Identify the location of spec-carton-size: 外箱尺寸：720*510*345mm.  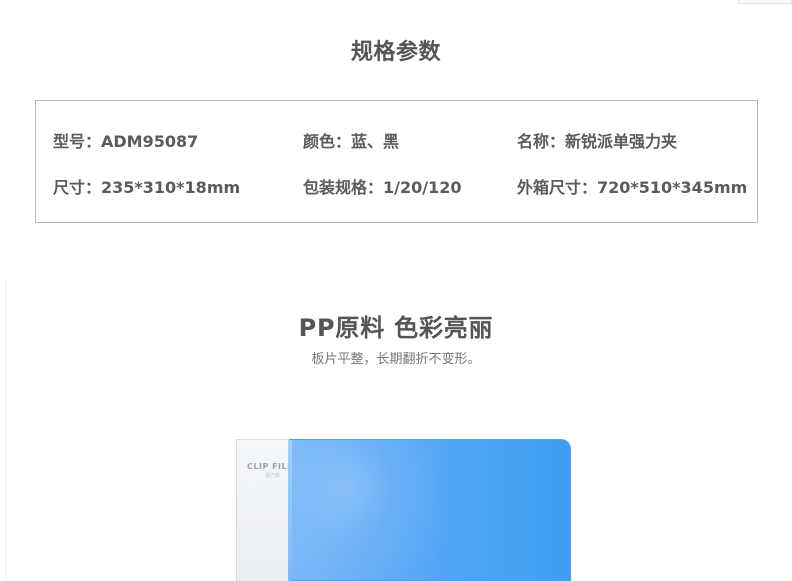
(632, 188).